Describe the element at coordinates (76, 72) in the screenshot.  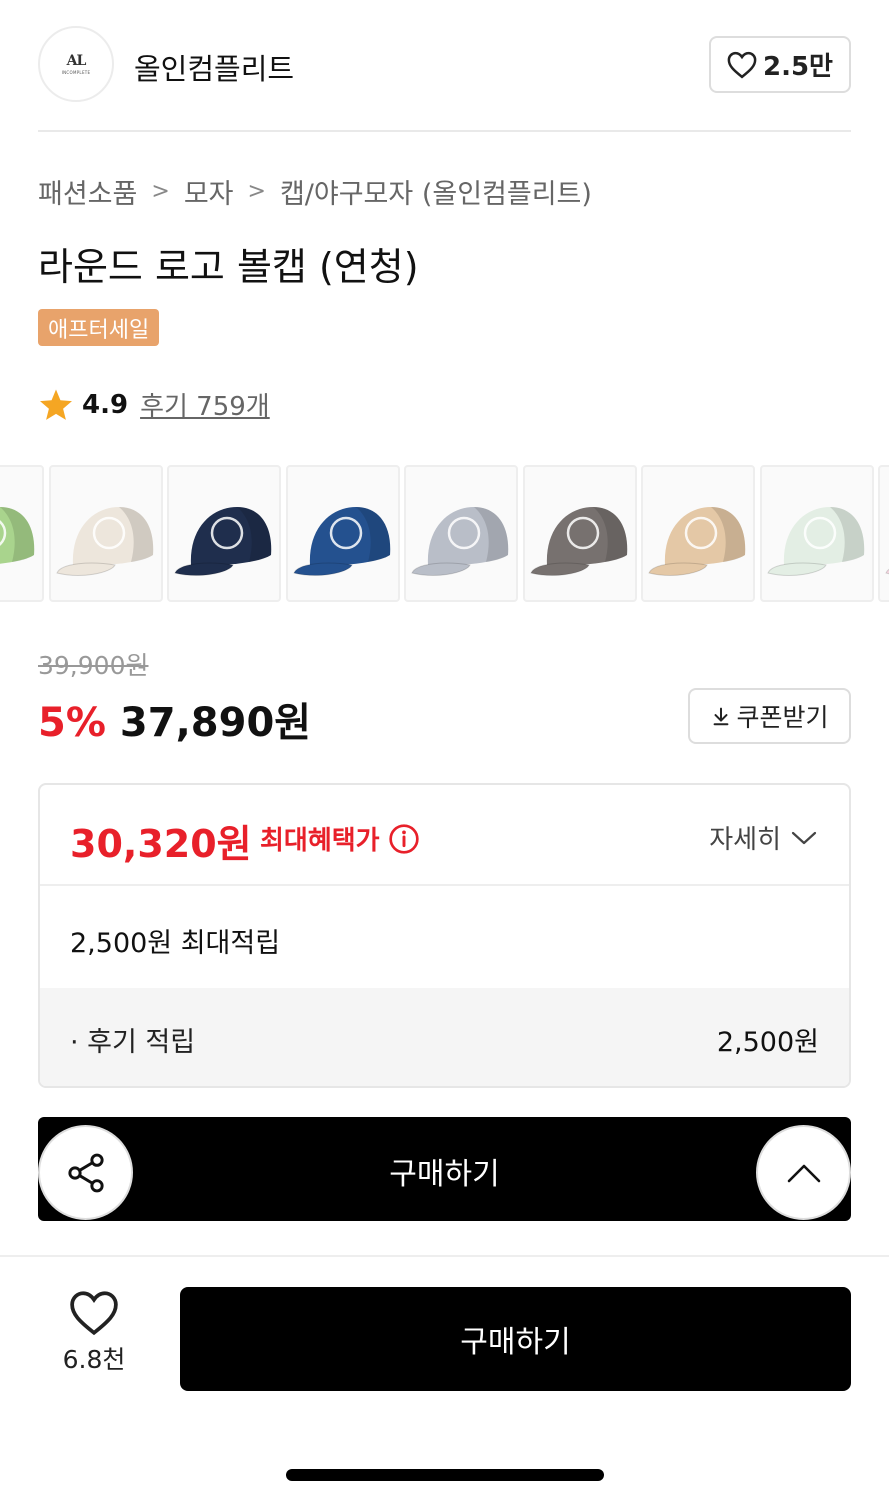
I see `brand-logo-text: INCOMPLETE` at that location.